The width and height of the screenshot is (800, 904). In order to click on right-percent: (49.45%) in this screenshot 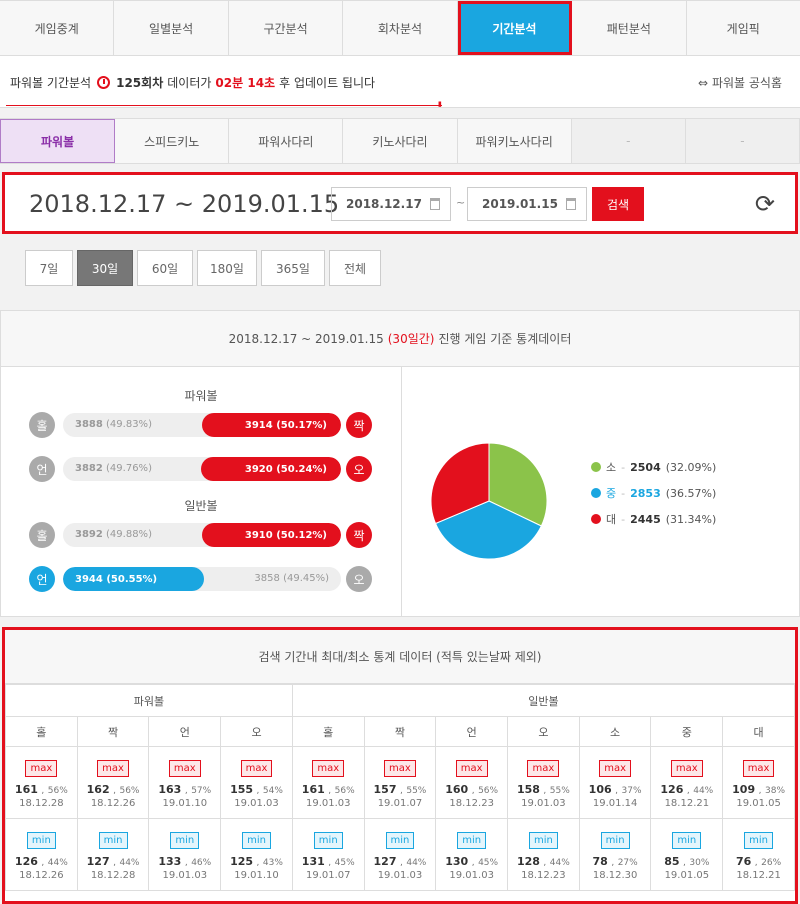, I will do `click(306, 578)`.